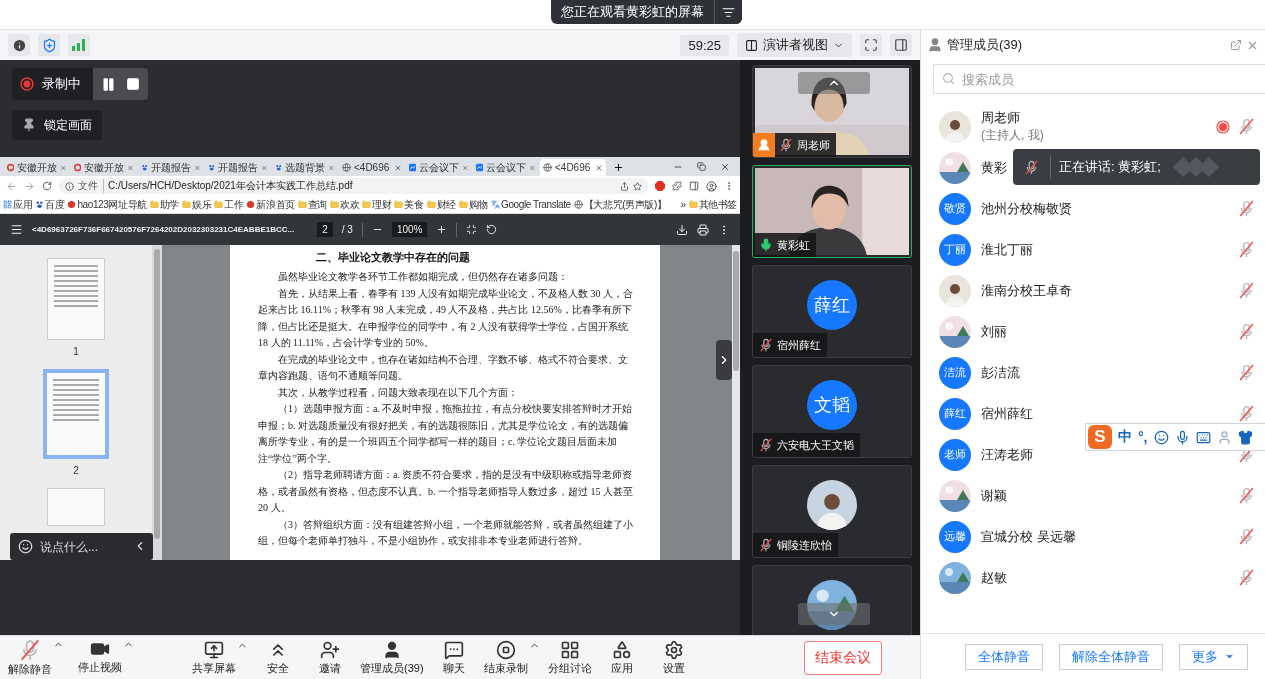 This screenshot has width=1265, height=679. What do you see at coordinates (214, 657) in the screenshot?
I see `toolbar-button: 共享屏幕` at bounding box center [214, 657].